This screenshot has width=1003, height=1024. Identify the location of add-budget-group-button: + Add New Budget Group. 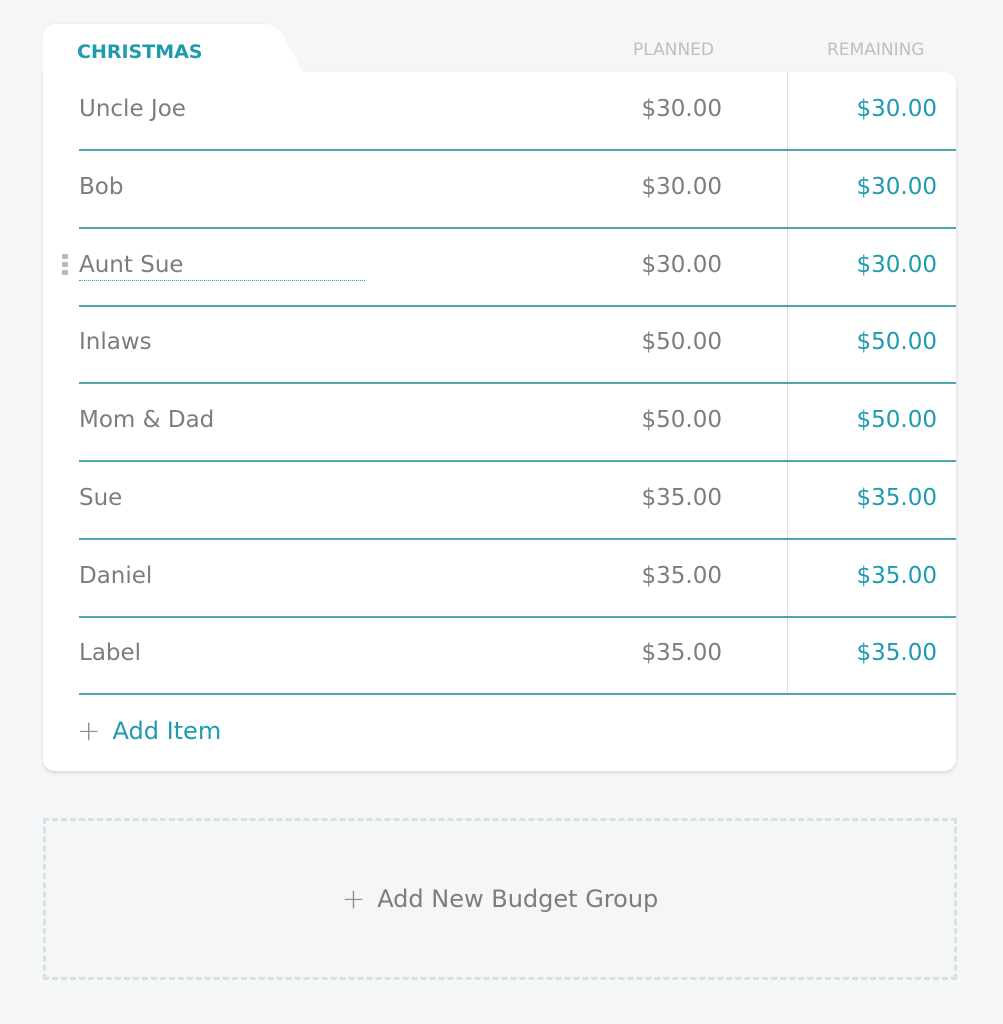
(500, 899).